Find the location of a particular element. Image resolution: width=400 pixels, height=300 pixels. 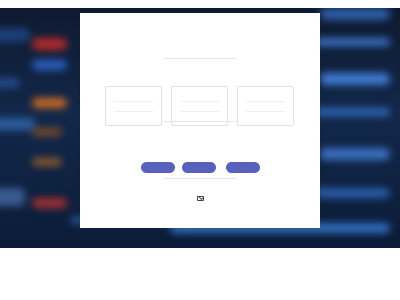

mail-icon is located at coordinates (200, 198).